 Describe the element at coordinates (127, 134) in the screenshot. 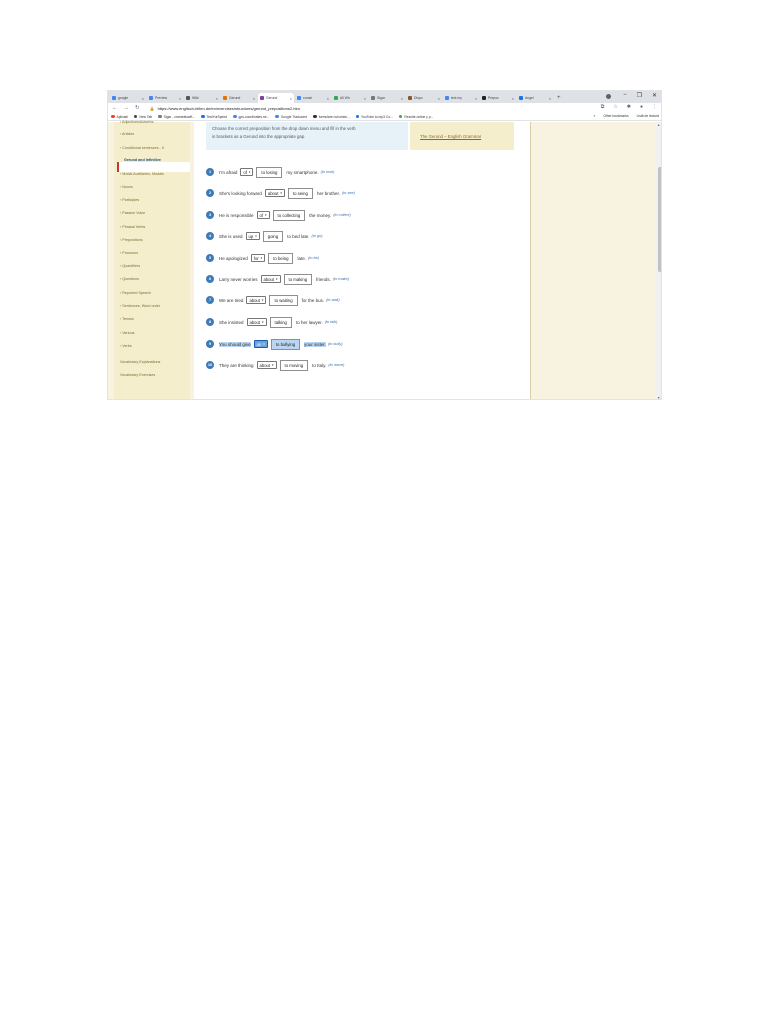

I see `sidebar-item: › Articles` at that location.